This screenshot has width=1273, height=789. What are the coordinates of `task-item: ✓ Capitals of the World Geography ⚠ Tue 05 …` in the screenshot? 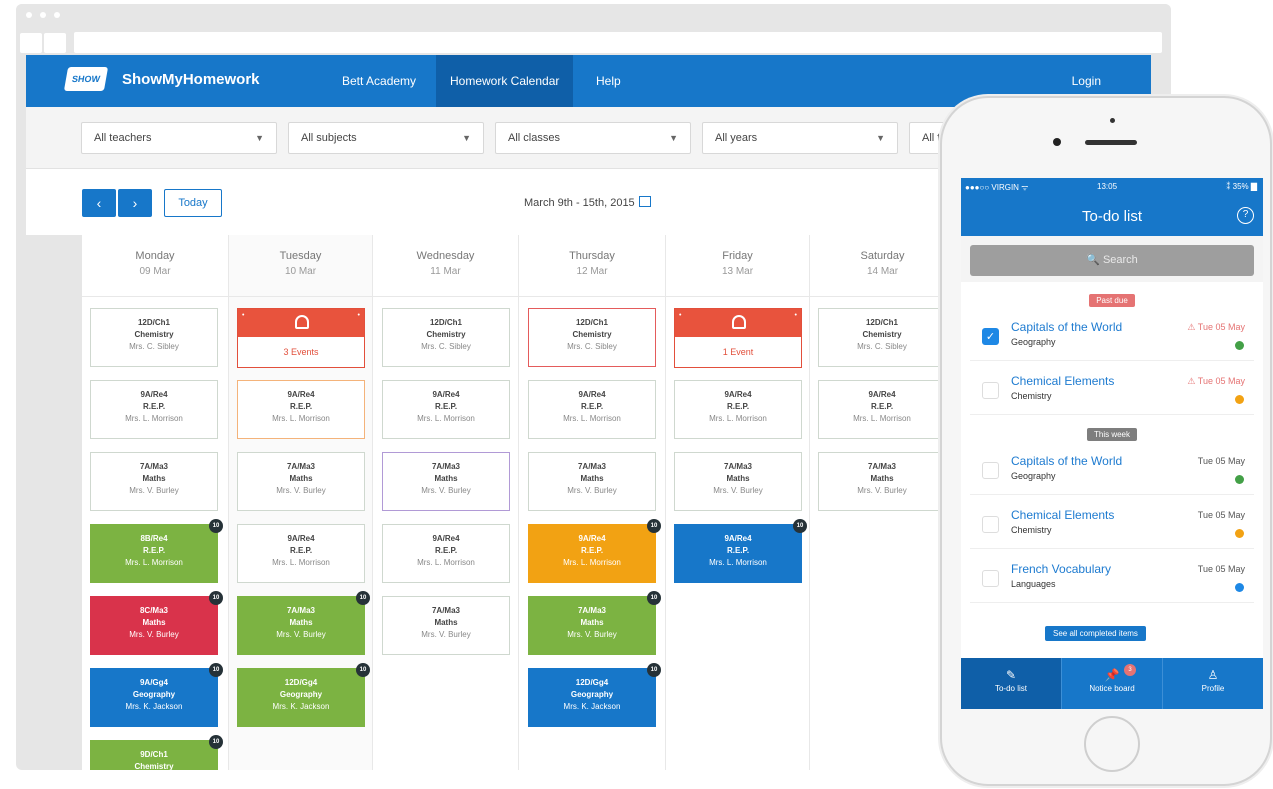 It's located at (1112, 337).